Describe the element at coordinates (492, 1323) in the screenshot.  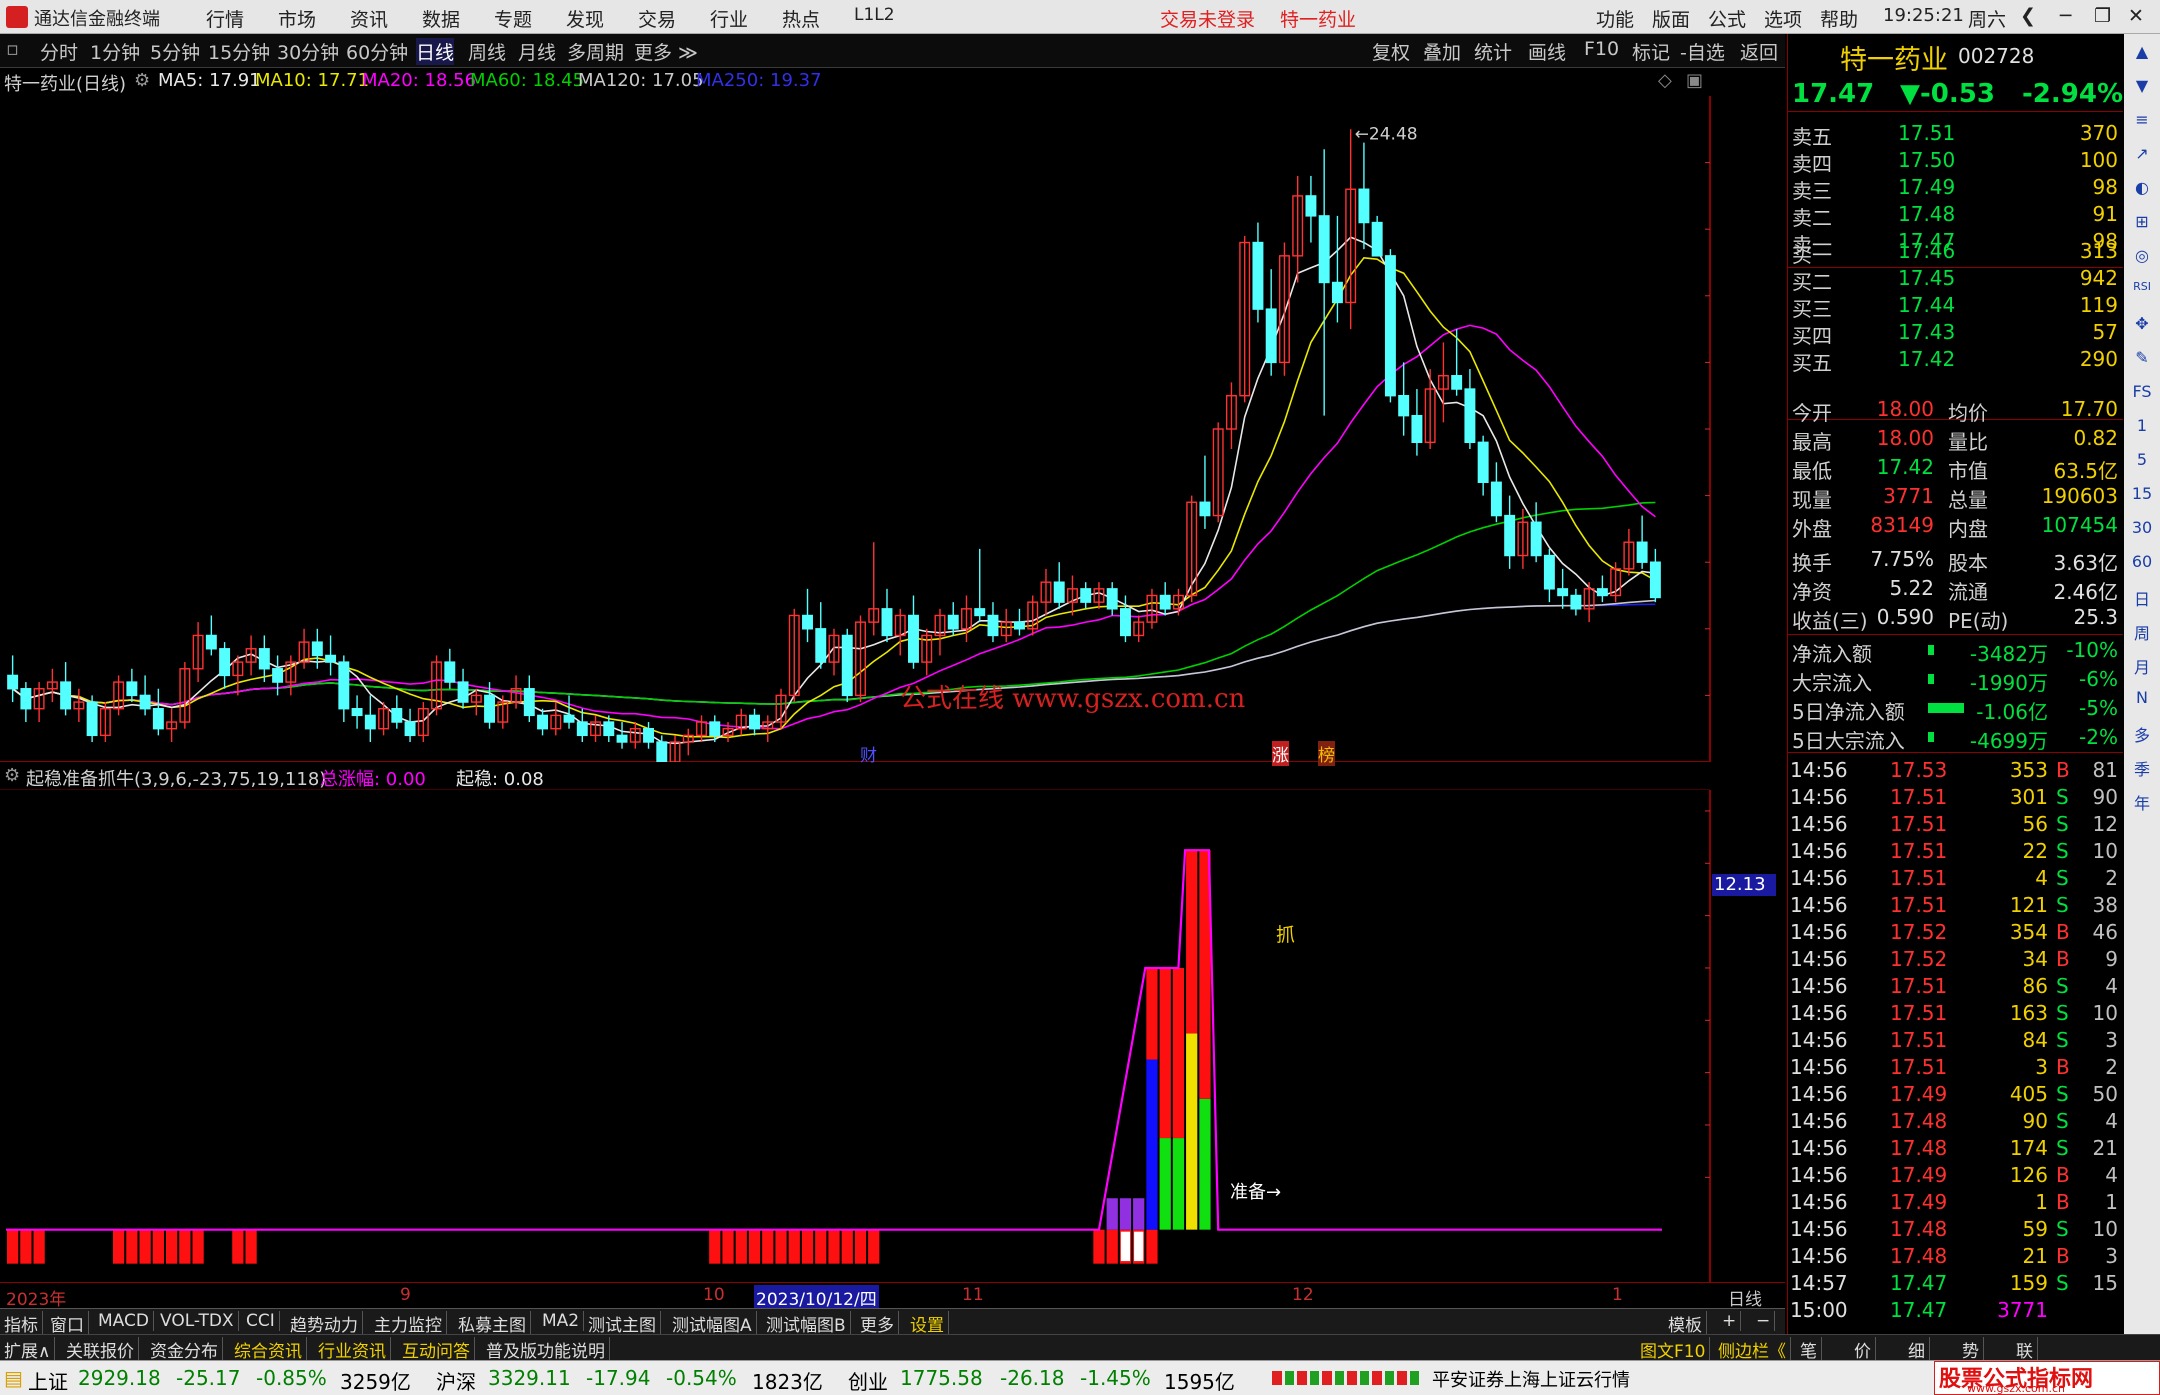
I see `tab-simu: 私募主图` at that location.